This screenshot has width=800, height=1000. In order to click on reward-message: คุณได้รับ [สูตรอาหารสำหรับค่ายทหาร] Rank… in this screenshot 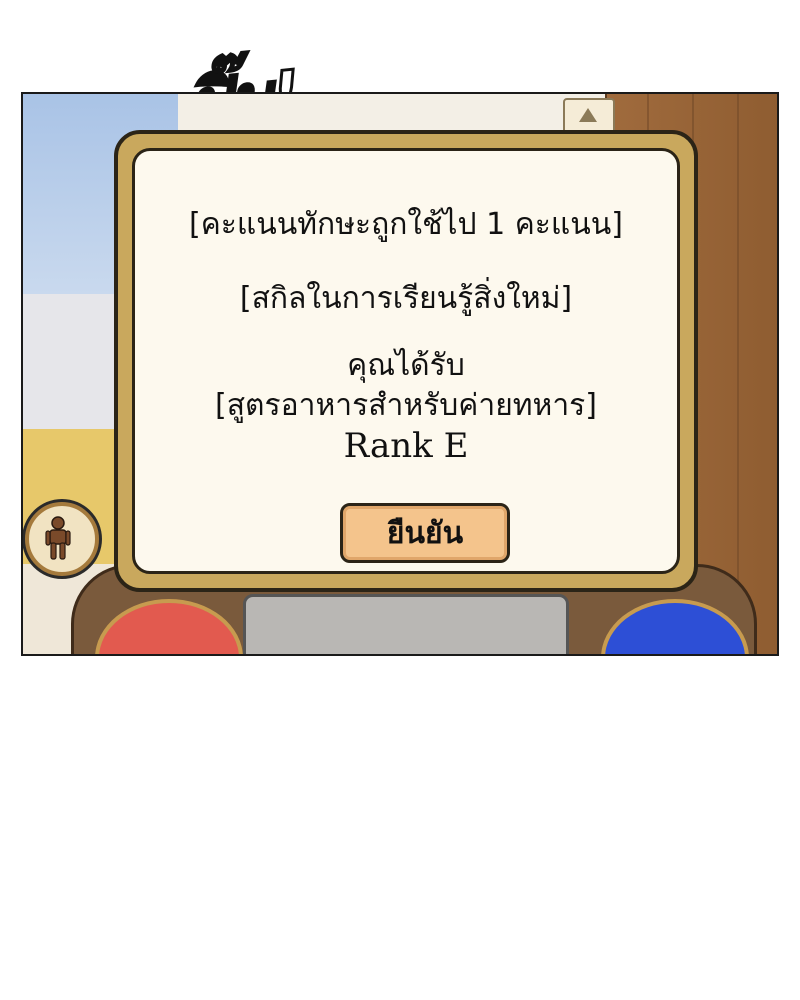, I will do `click(406, 406)`.